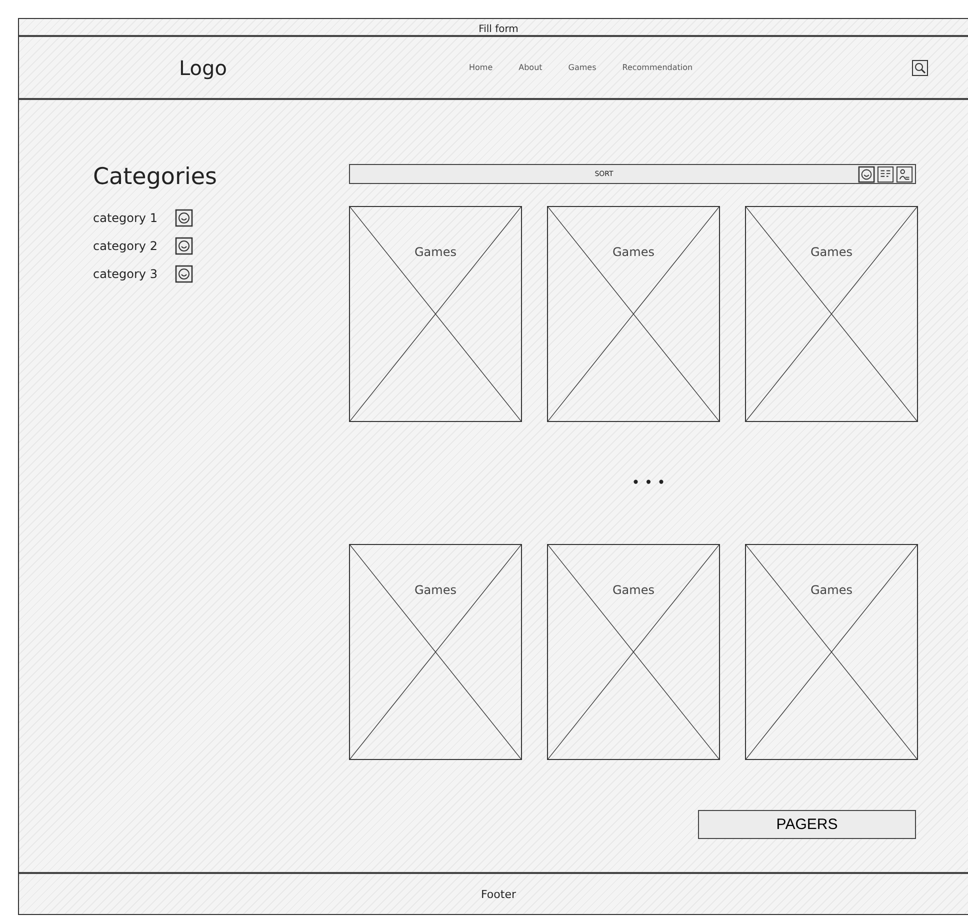 This screenshot has width=968, height=922. Describe the element at coordinates (481, 67) in the screenshot. I see `nav-link: Home` at that location.